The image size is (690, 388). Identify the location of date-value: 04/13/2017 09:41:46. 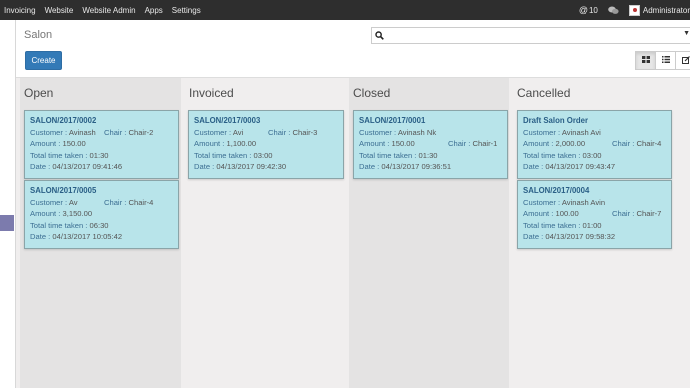
(87, 167).